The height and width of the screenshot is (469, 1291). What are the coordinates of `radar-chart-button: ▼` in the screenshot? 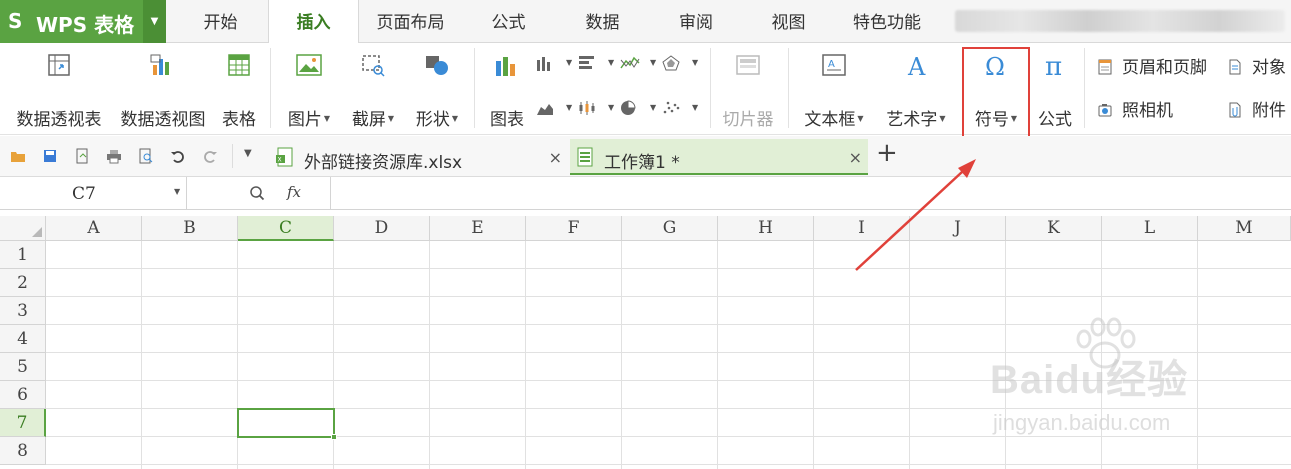 It's located at (684, 65).